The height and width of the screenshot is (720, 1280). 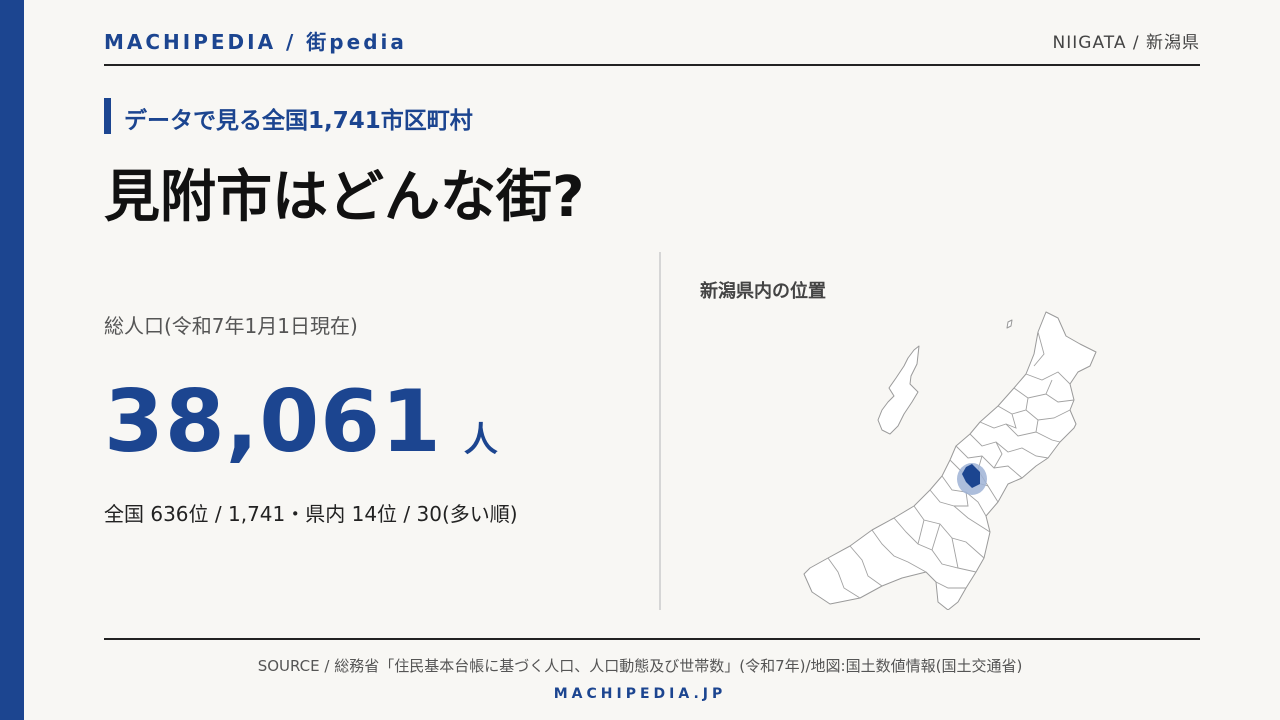 What do you see at coordinates (652, 45) in the screenshot?
I see `page-header: MACHIPEDIA / 街pedia NIIGATA / 新潟県` at bounding box center [652, 45].